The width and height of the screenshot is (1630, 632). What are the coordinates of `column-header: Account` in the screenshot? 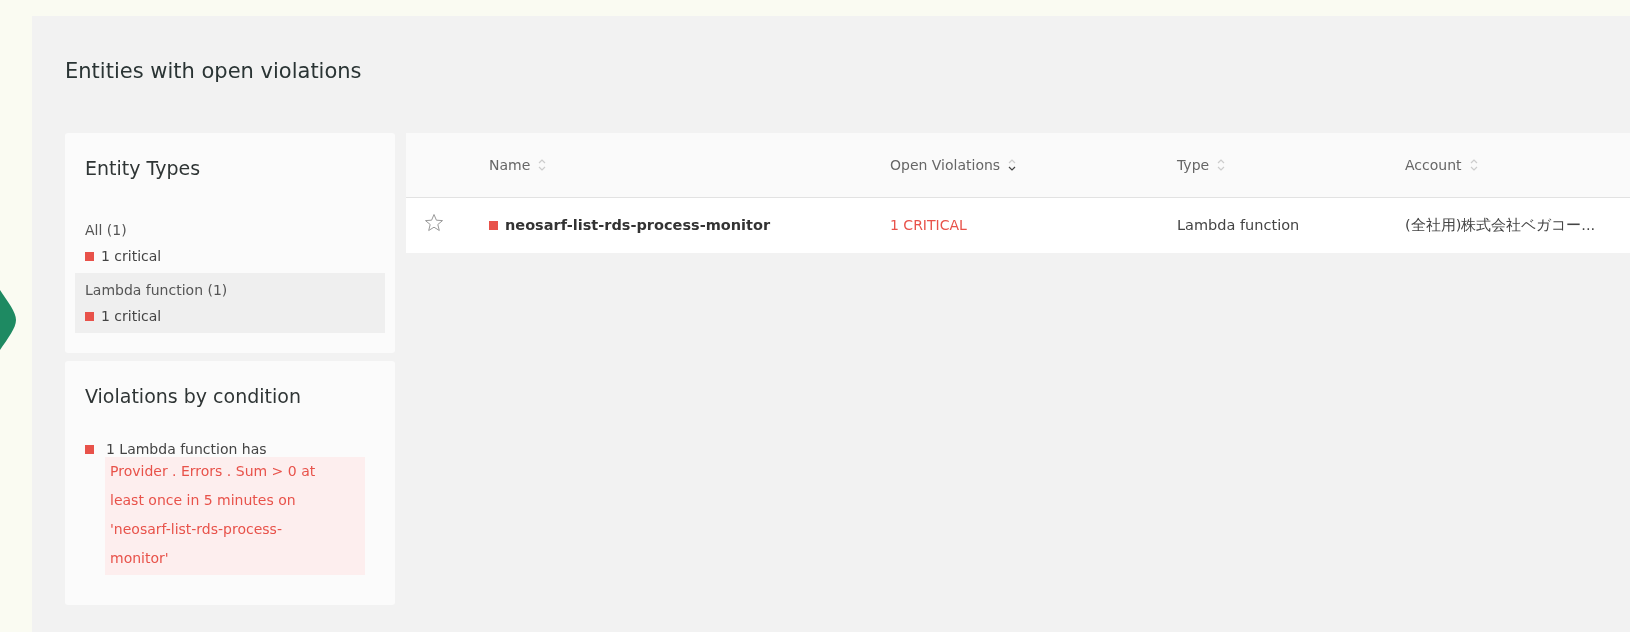 It's located at (1517, 165).